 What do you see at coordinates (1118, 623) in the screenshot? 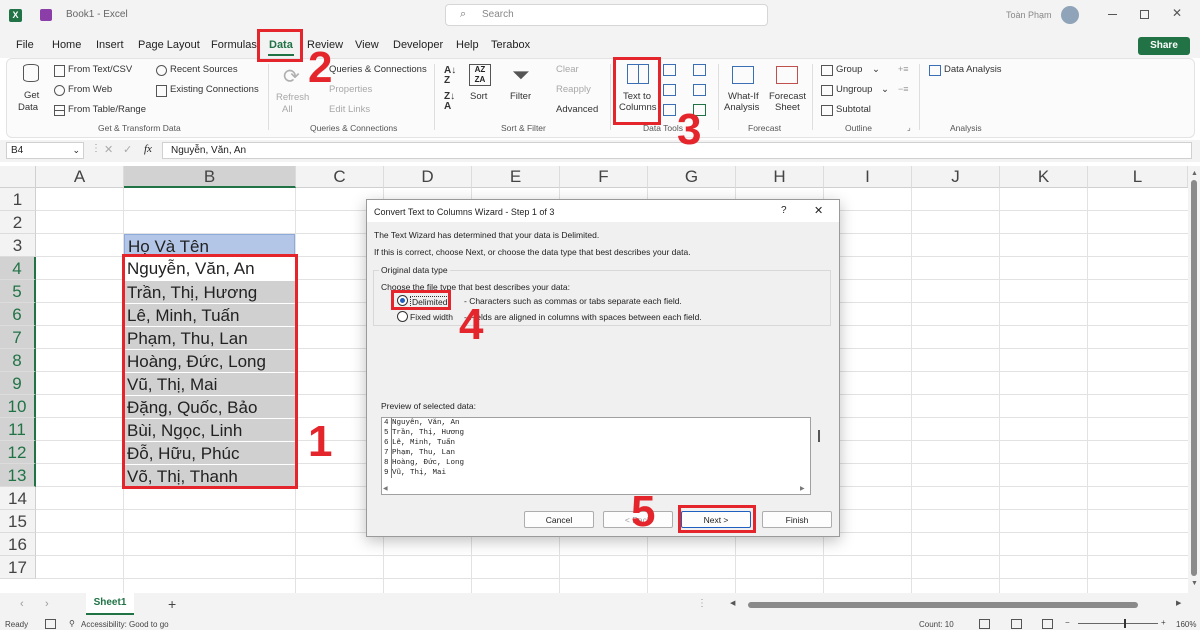
I see `zoom-slider` at bounding box center [1118, 623].